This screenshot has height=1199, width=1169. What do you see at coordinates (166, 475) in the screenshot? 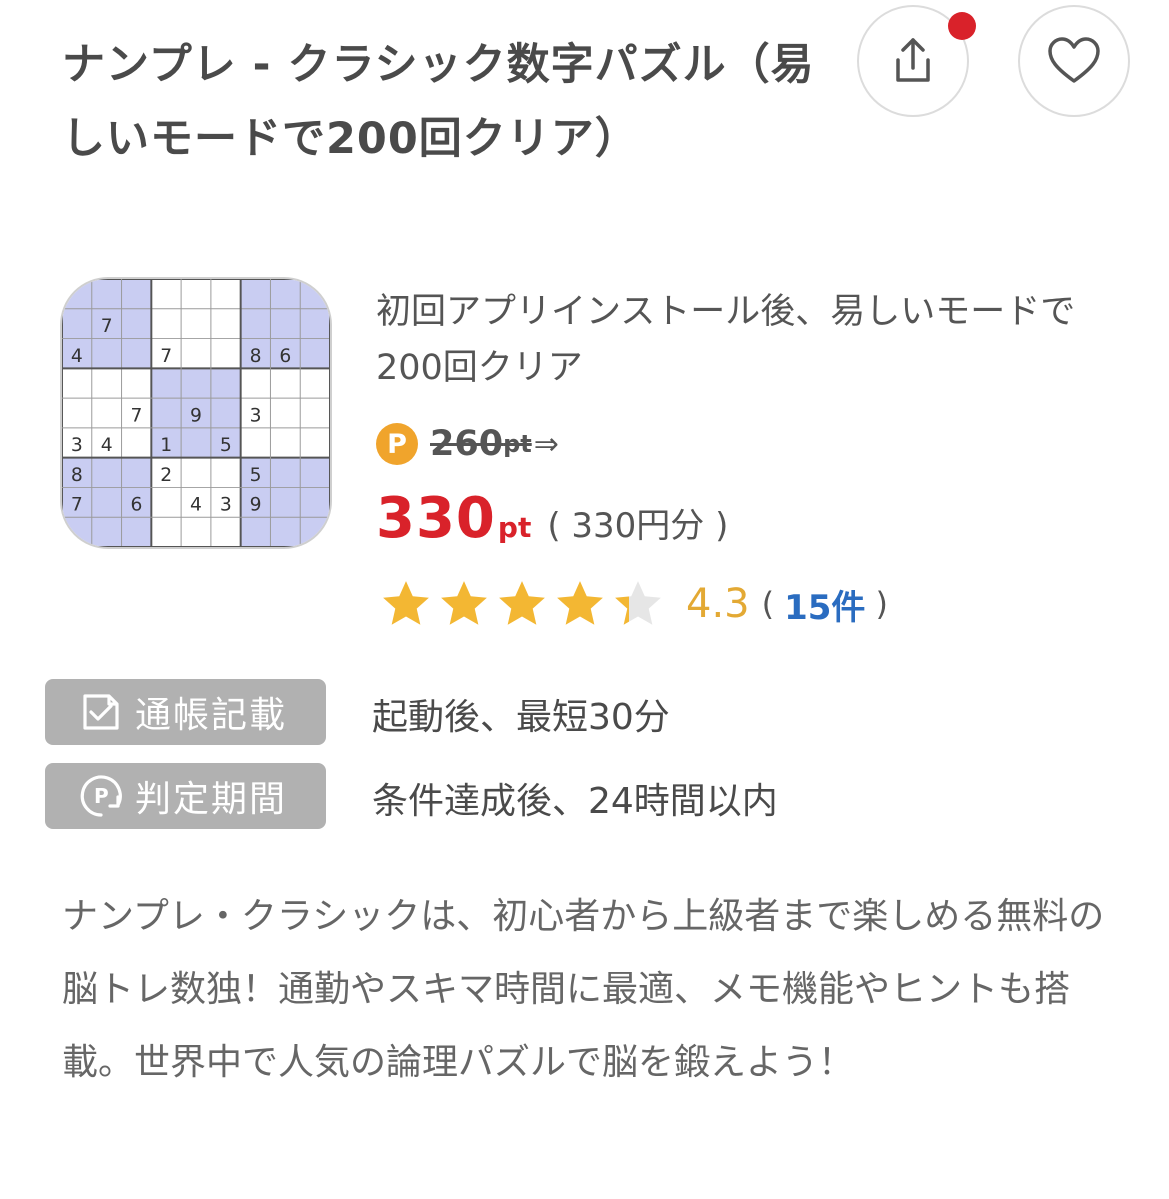
I see `sudoku-digit: 2` at bounding box center [166, 475].